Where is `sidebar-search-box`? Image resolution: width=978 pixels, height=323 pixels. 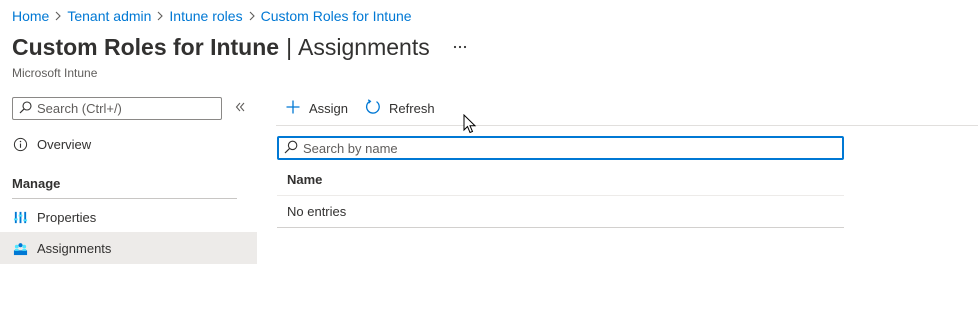 sidebar-search-box is located at coordinates (117, 108).